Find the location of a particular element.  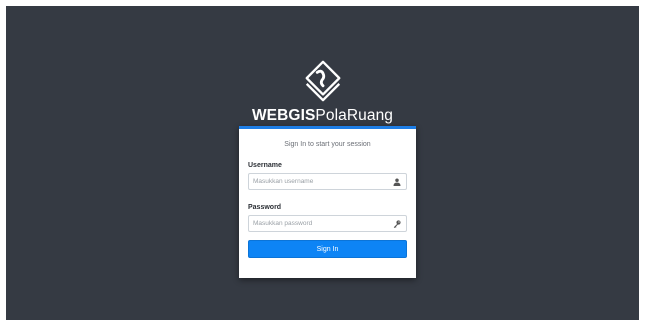

user-icon is located at coordinates (397, 182).